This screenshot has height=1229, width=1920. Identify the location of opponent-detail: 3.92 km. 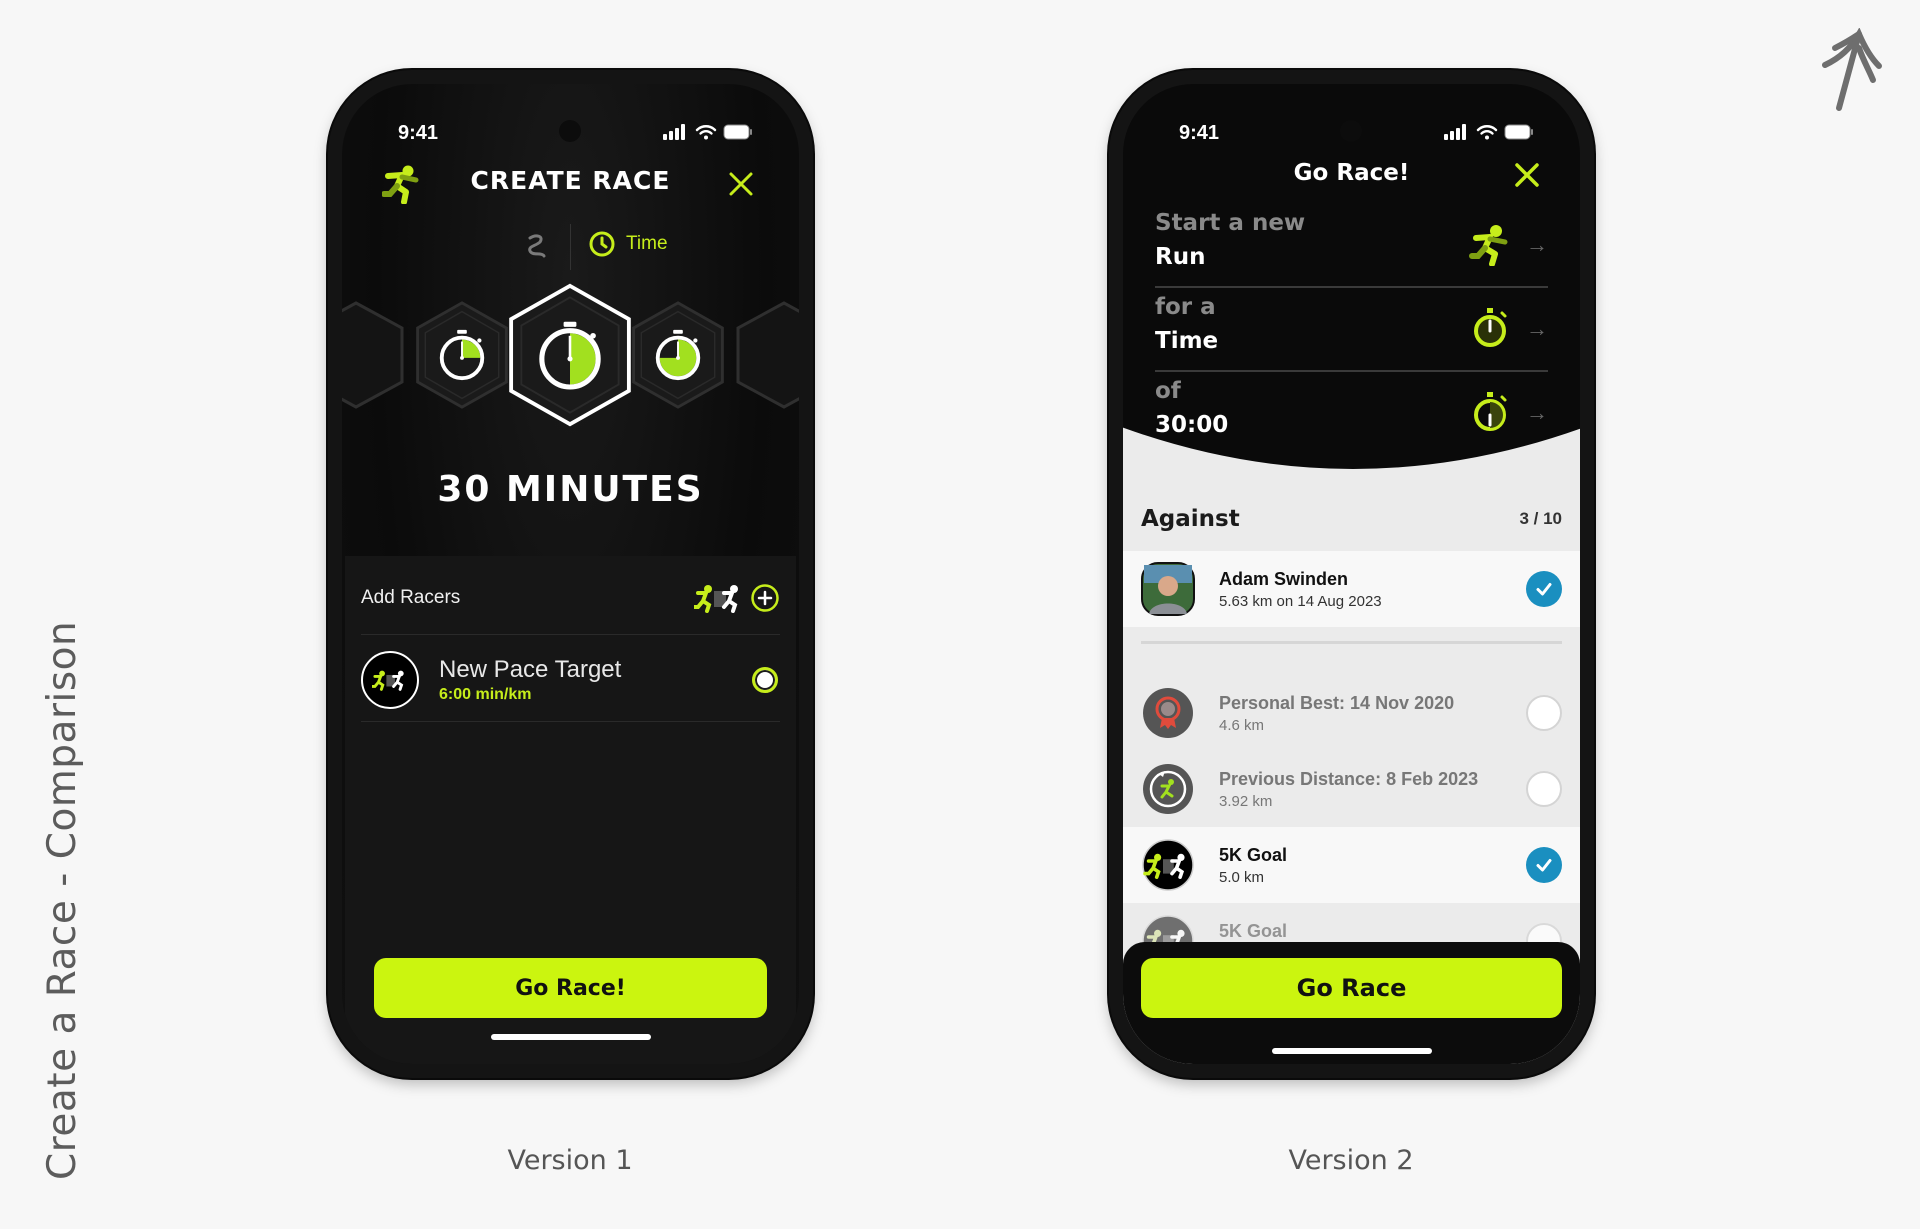
(1246, 801).